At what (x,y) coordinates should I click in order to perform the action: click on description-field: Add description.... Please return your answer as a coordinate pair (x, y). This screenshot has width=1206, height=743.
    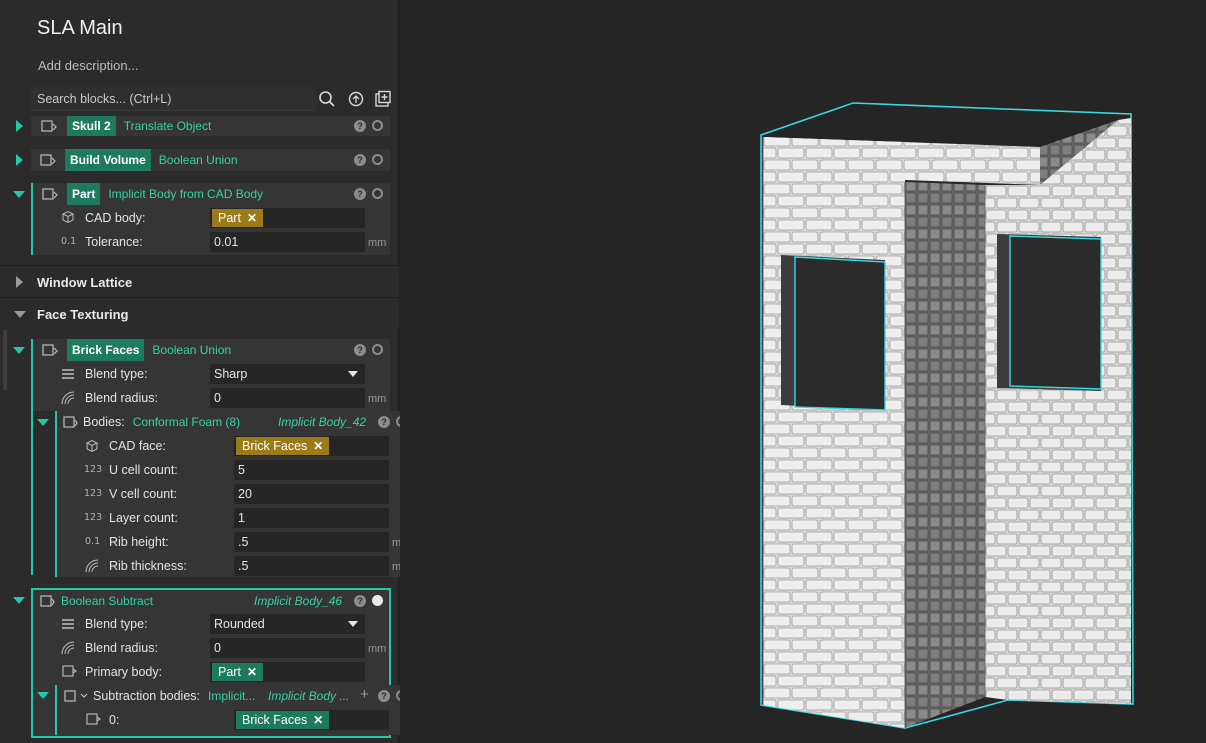
    Looking at the image, I should click on (88, 65).